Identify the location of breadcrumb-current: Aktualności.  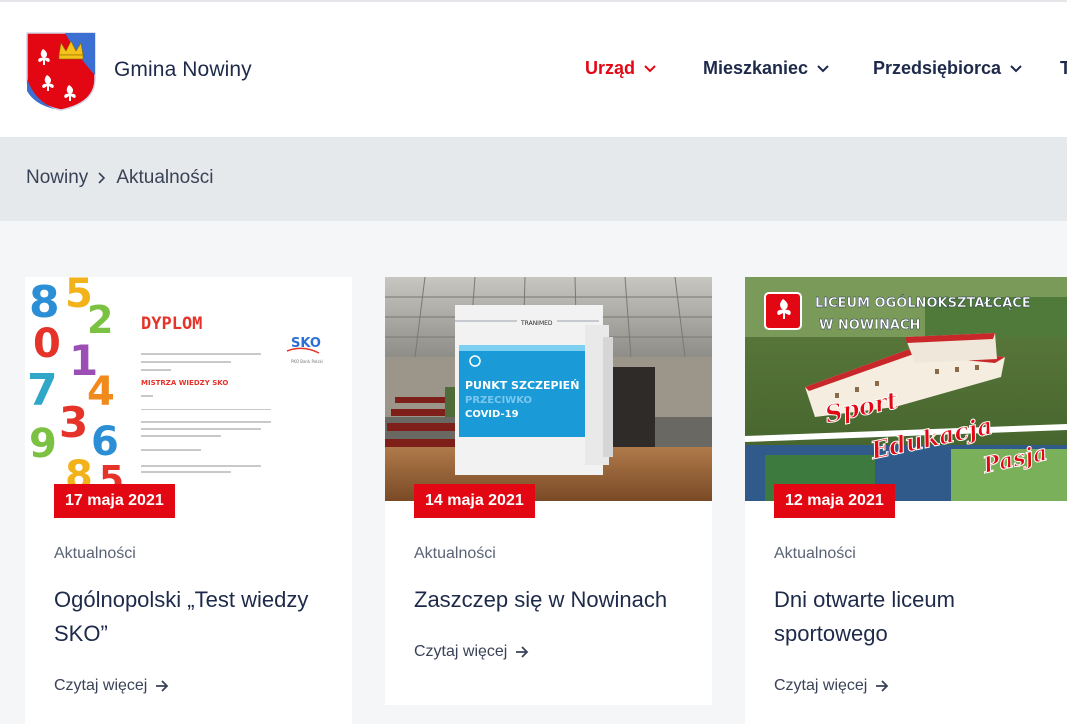
(165, 177).